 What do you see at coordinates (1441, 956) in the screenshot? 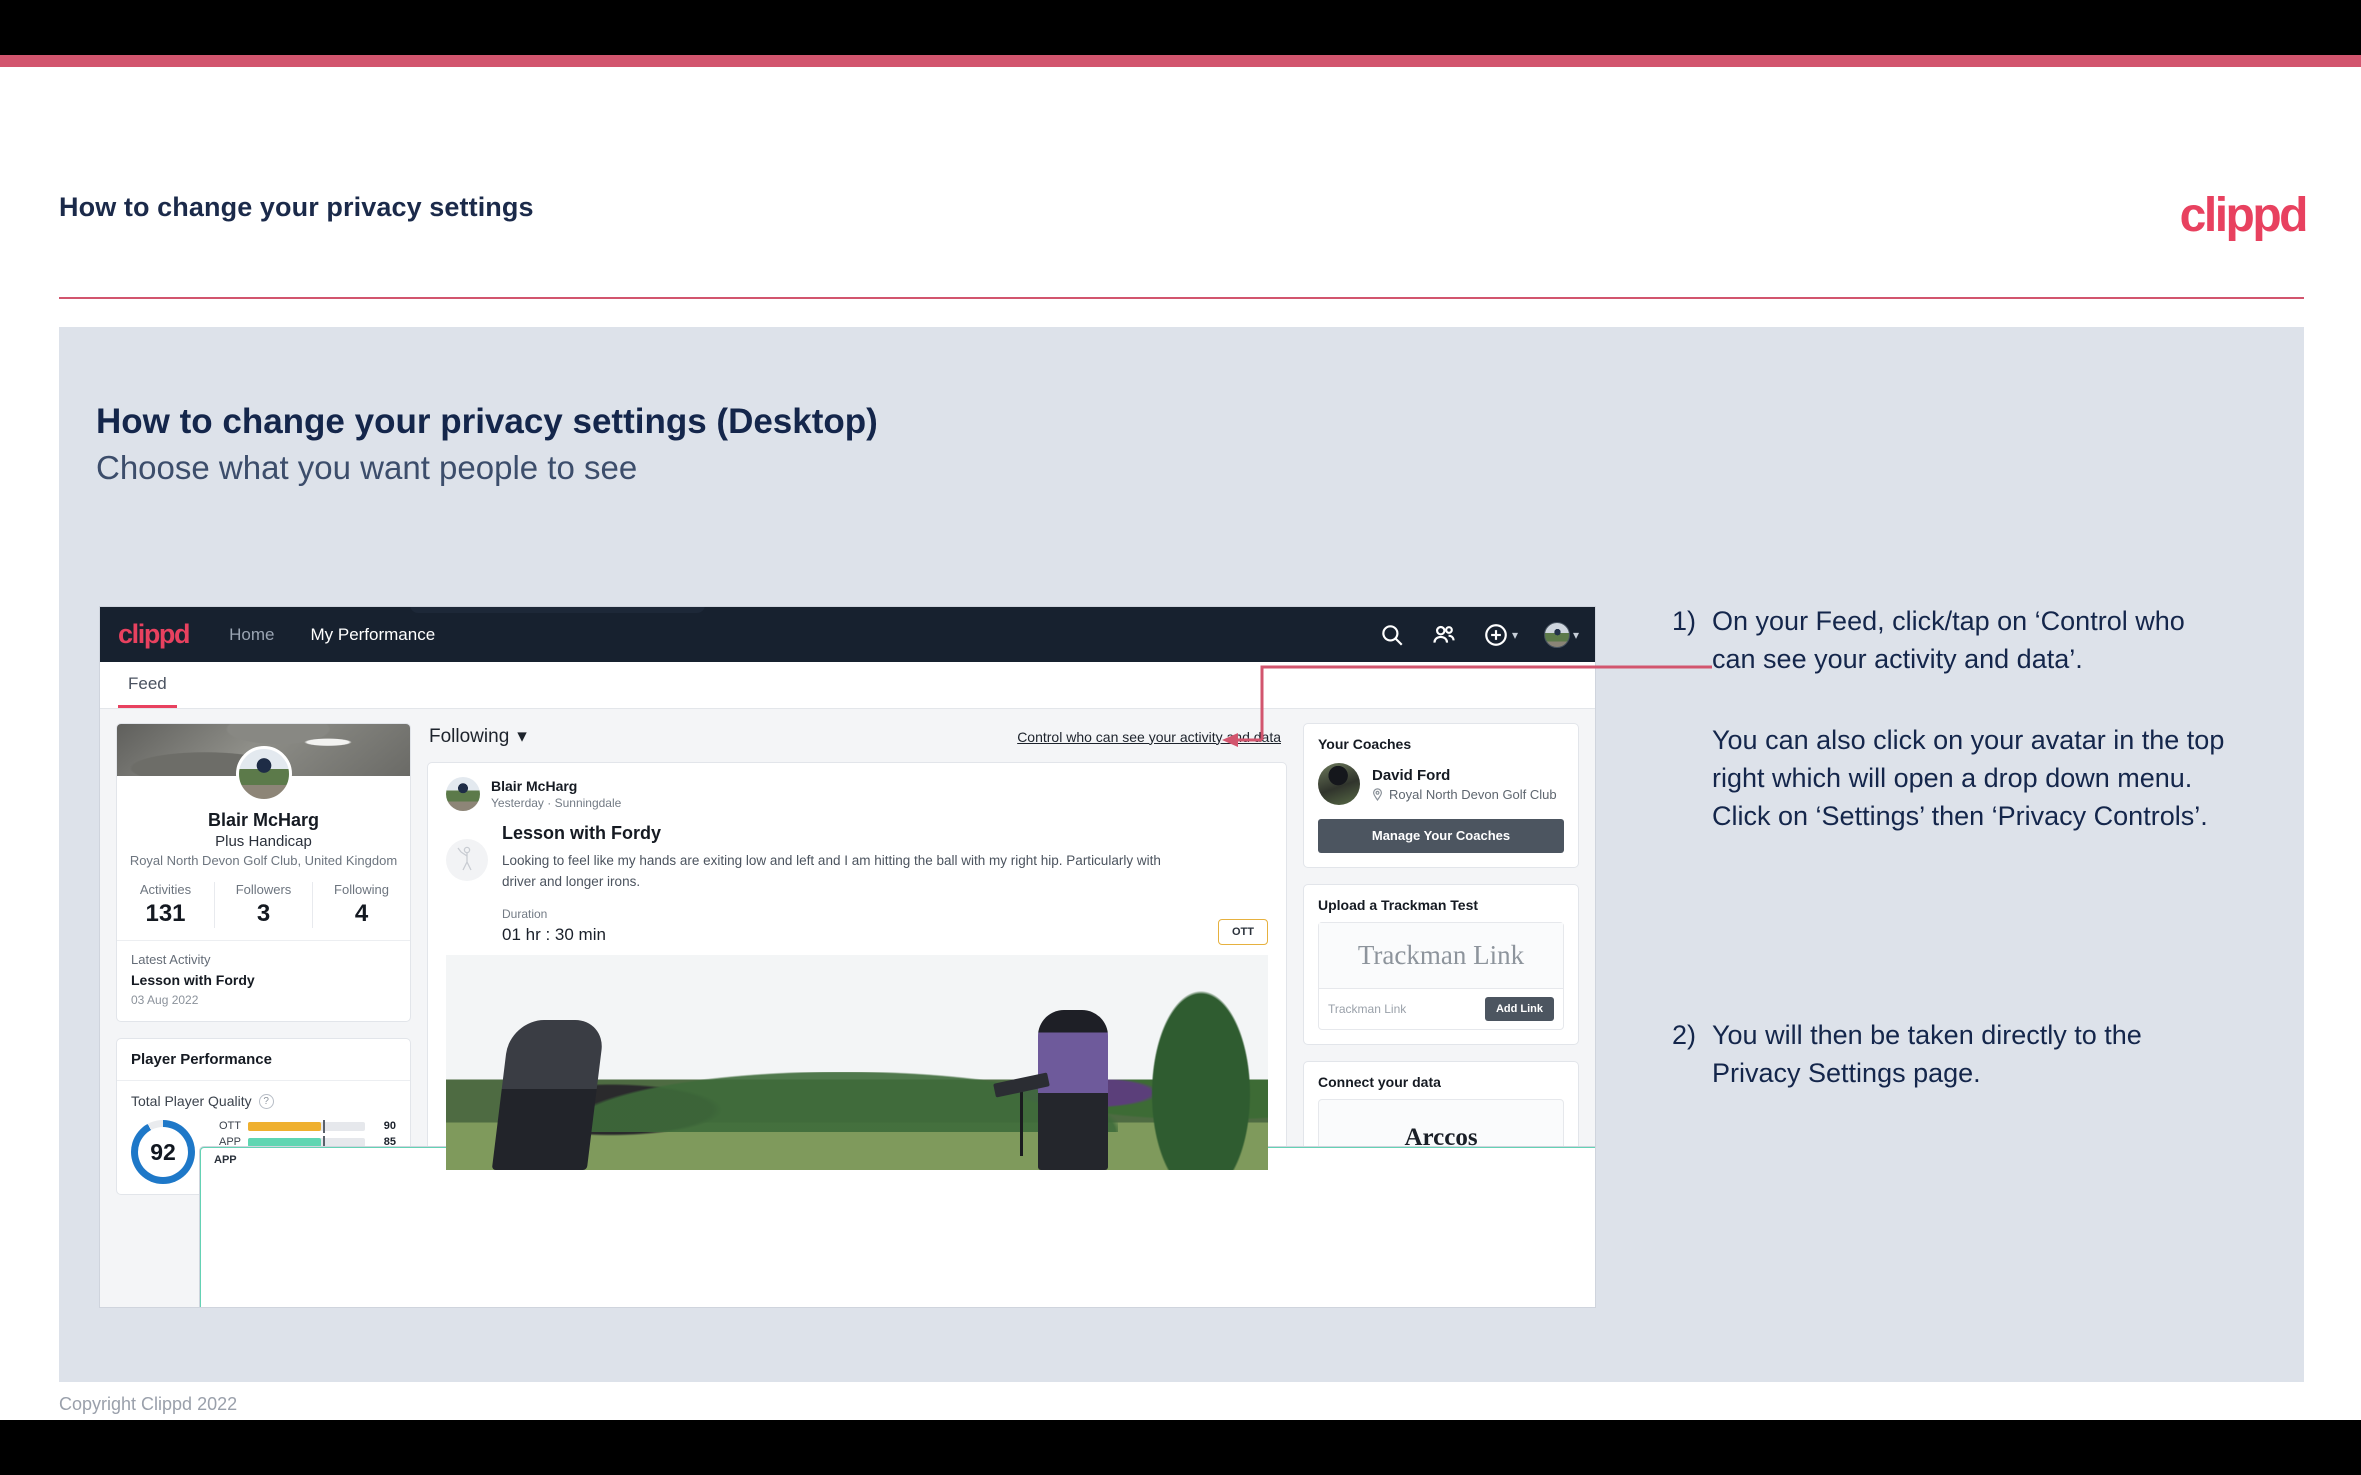
I see `trackman-logo: Trackman Link` at bounding box center [1441, 956].